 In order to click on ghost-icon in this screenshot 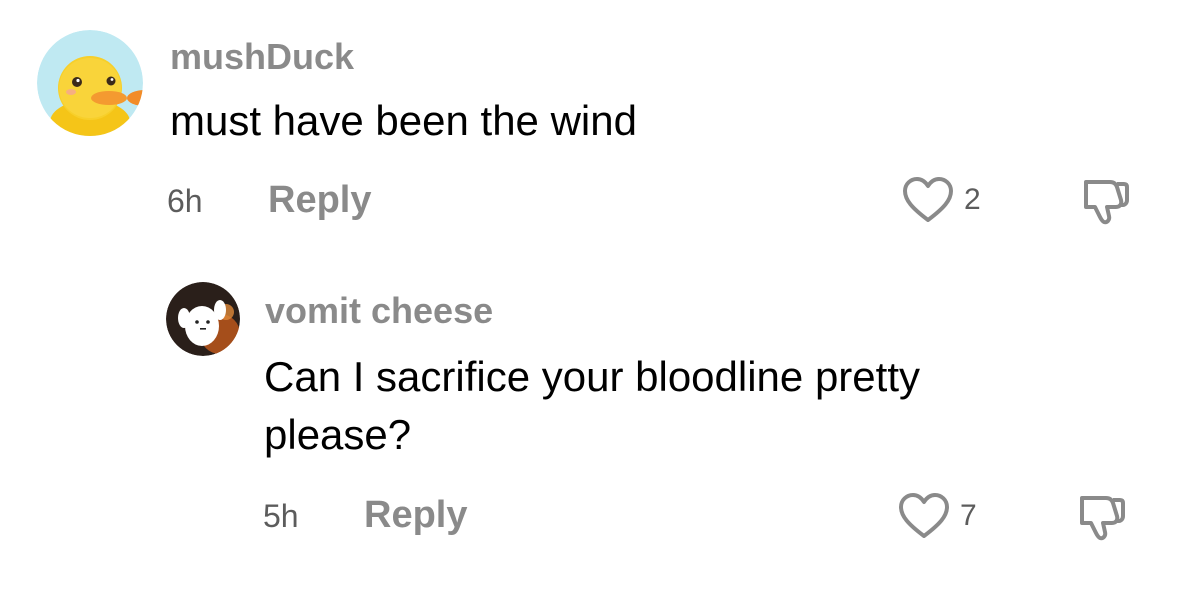, I will do `click(203, 319)`.